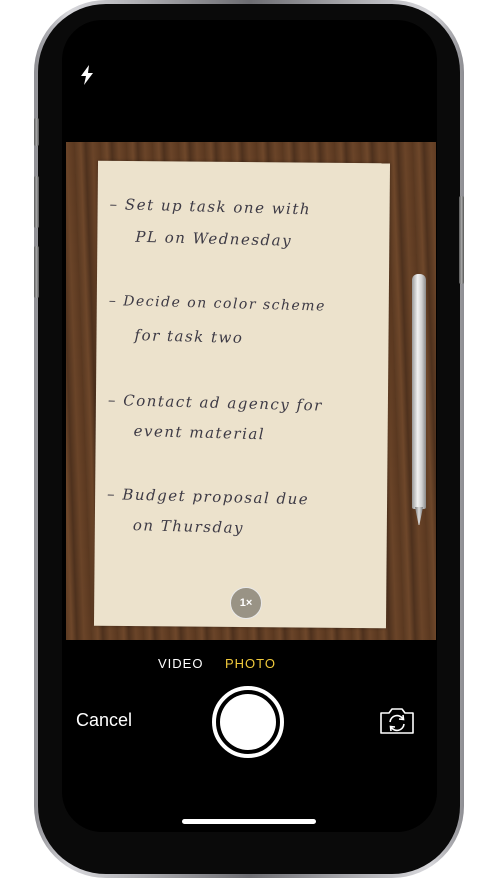  What do you see at coordinates (214, 238) in the screenshot?
I see `note-line: PL on Wednesday` at bounding box center [214, 238].